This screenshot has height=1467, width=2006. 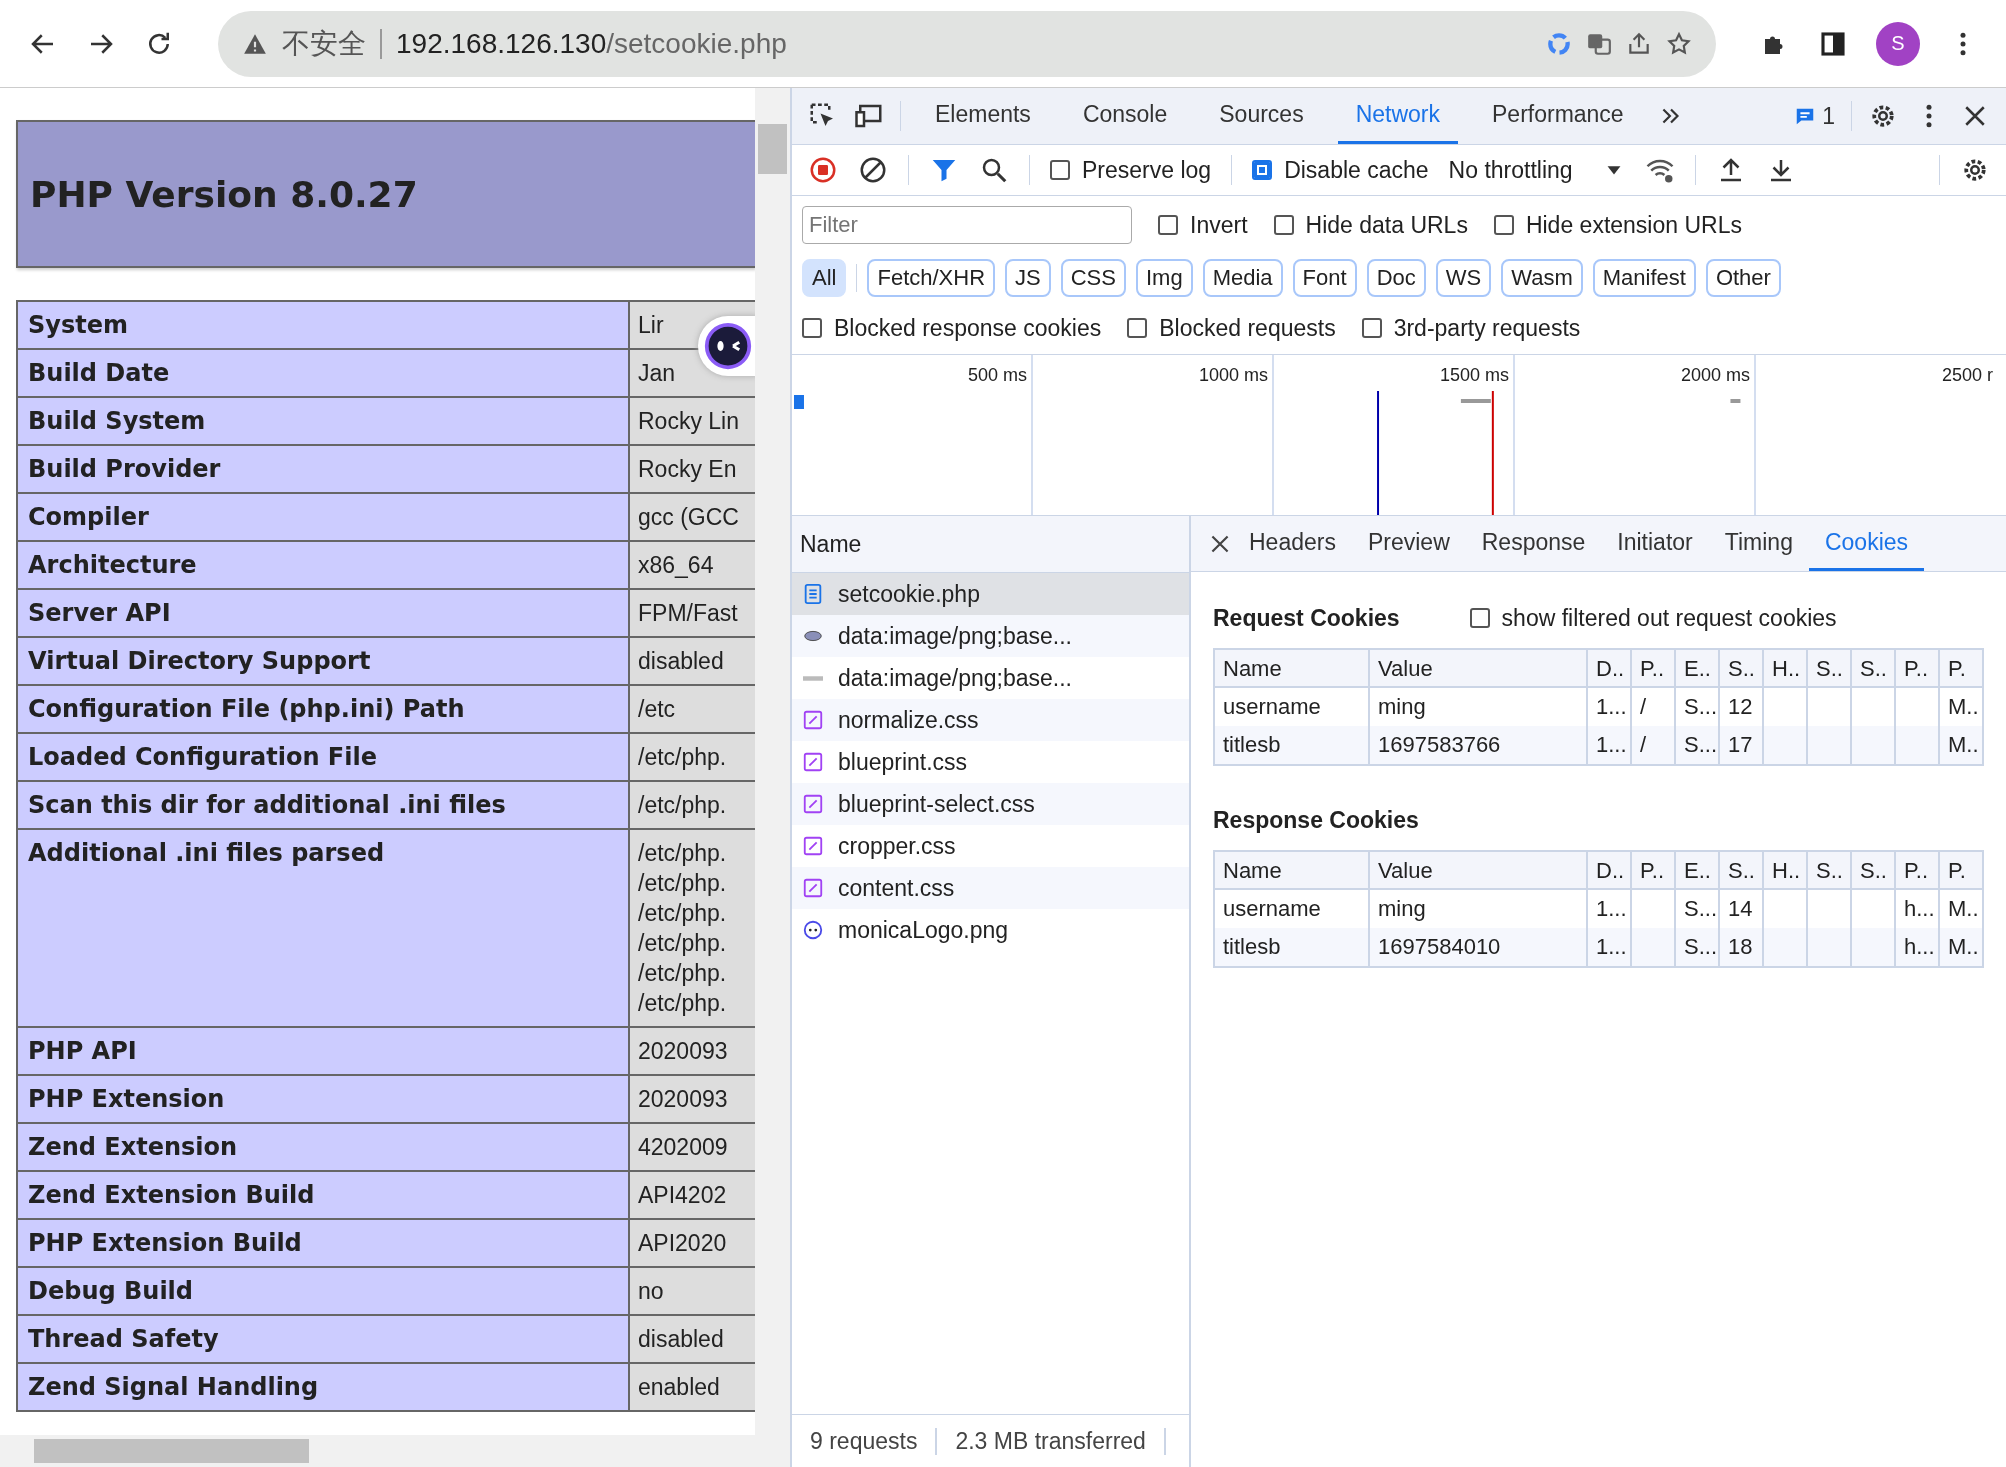 I want to click on request-row: blueprint.css, so click(x=990, y=762).